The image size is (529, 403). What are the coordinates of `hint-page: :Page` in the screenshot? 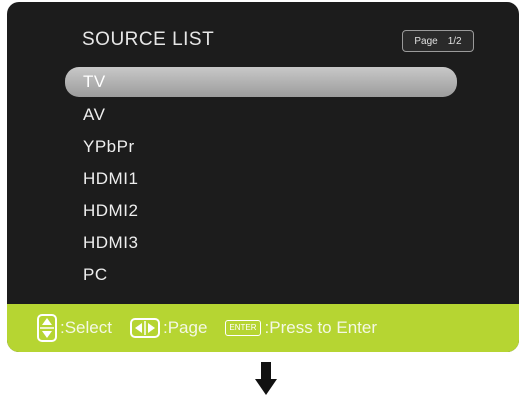 It's located at (168, 328).